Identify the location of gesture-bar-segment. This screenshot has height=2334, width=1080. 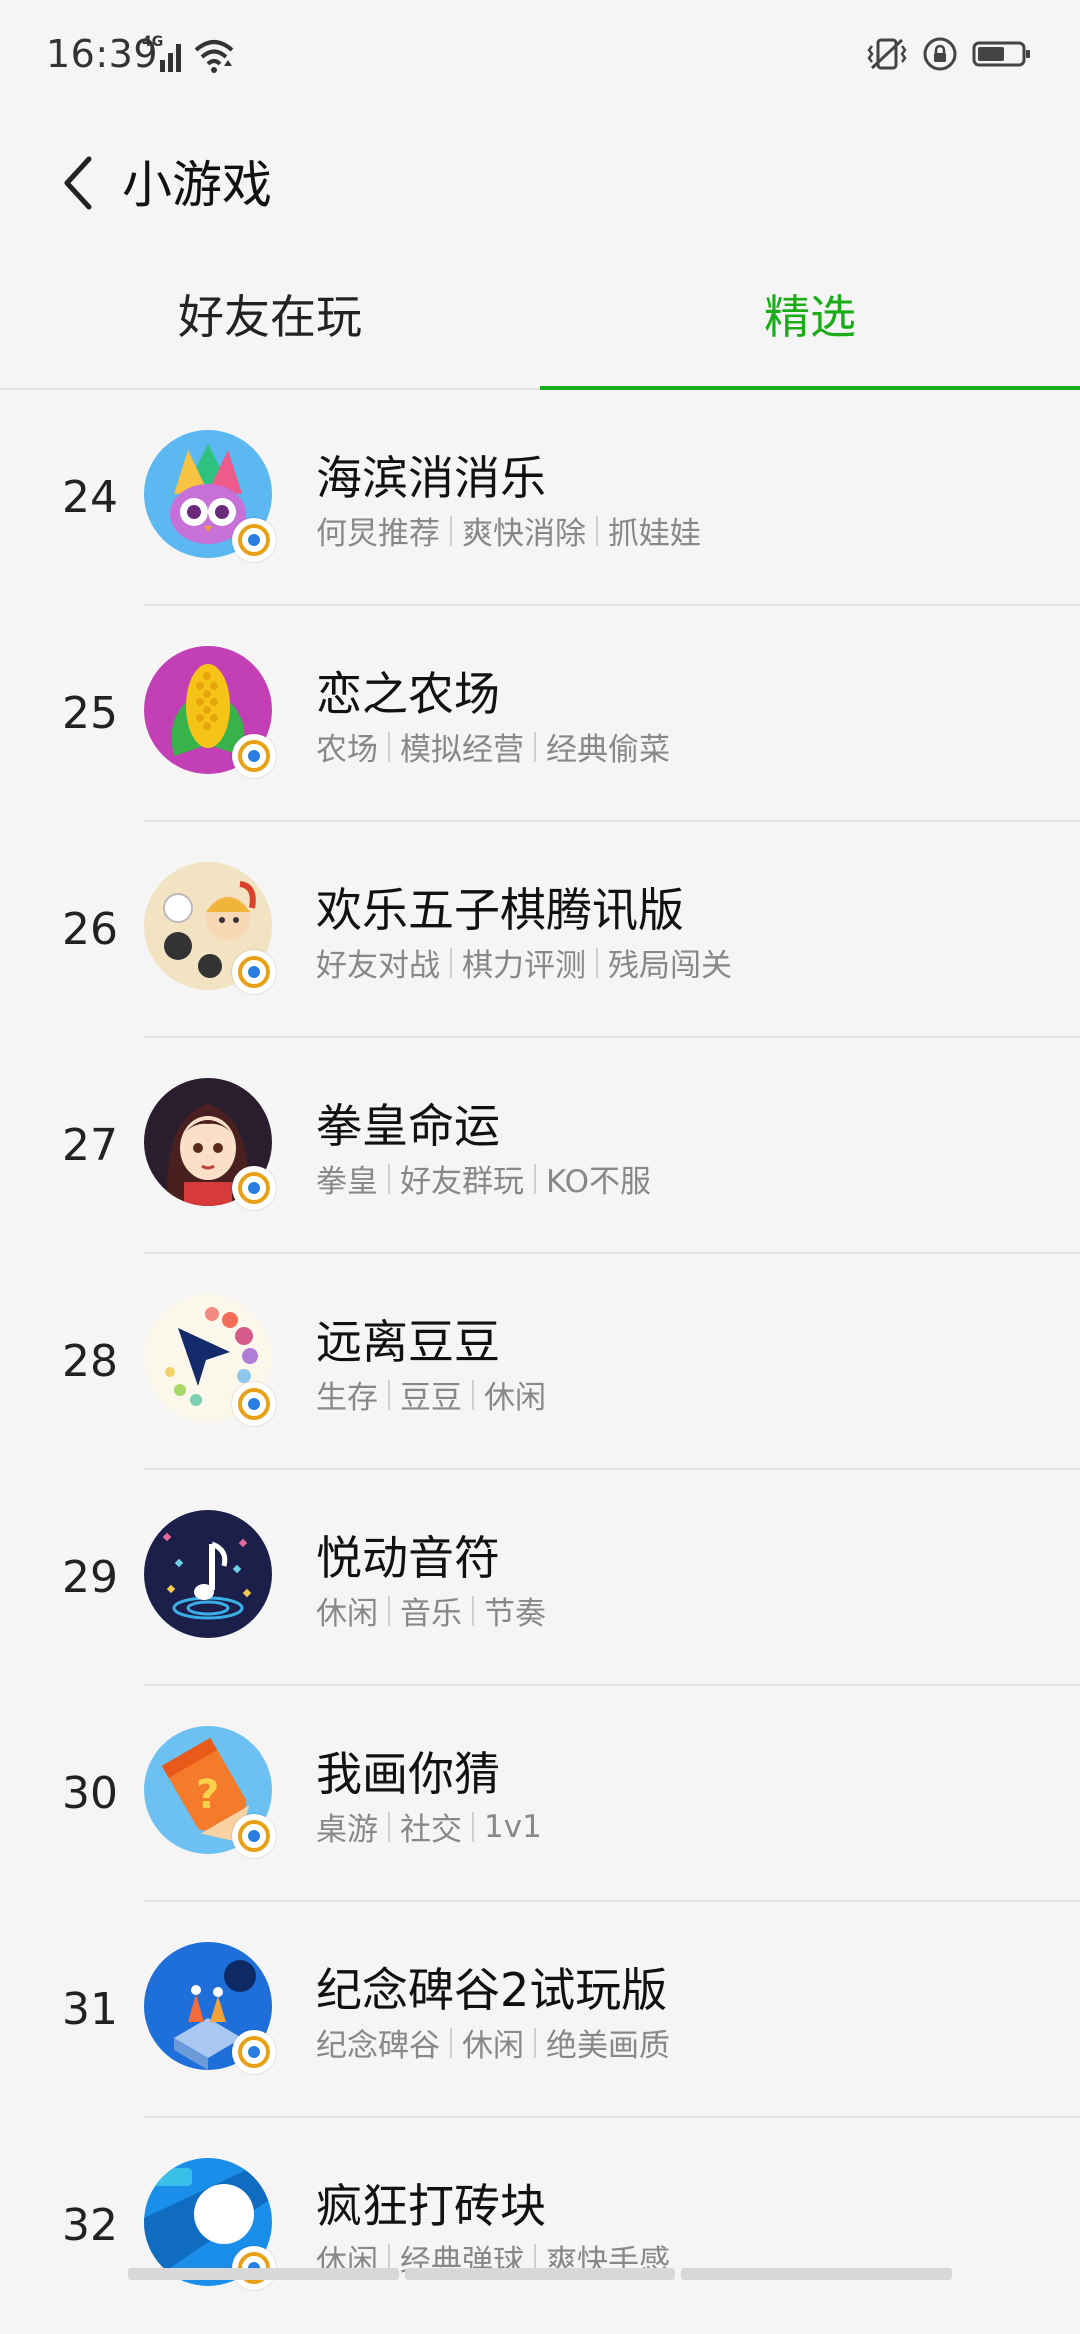
(263, 2274).